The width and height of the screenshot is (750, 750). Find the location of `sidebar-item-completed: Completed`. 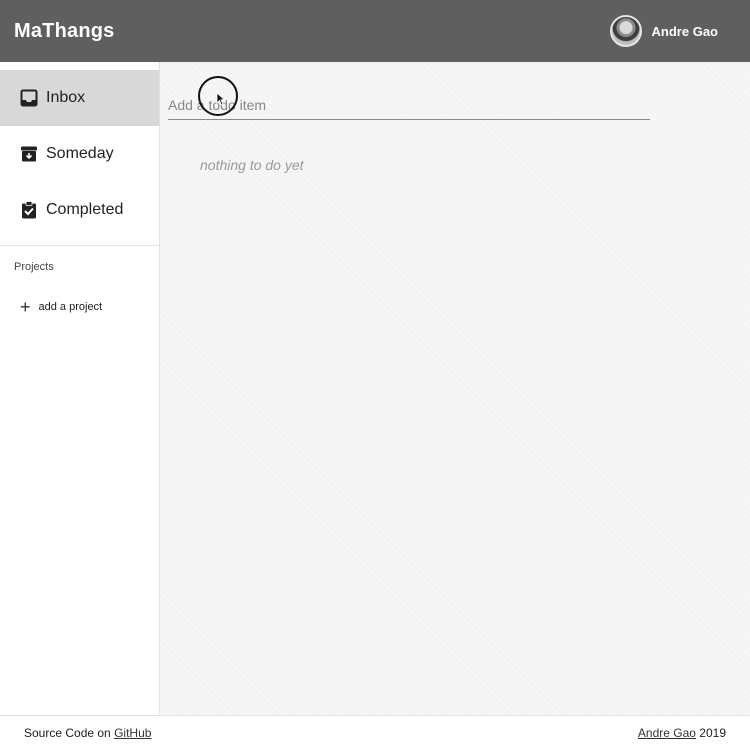

sidebar-item-completed: Completed is located at coordinates (79, 210).